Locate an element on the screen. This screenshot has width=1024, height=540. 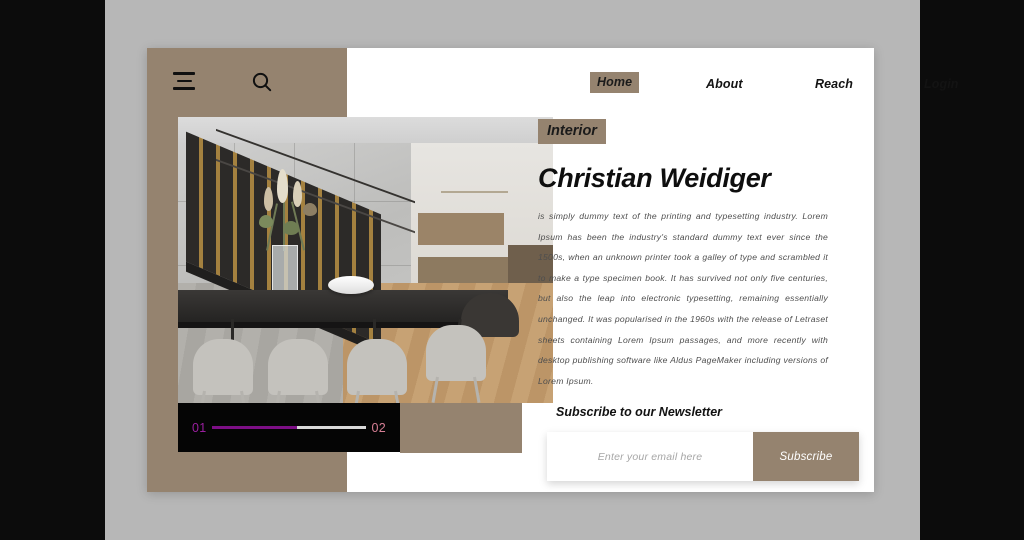
header-icon-group is located at coordinates (247, 82).